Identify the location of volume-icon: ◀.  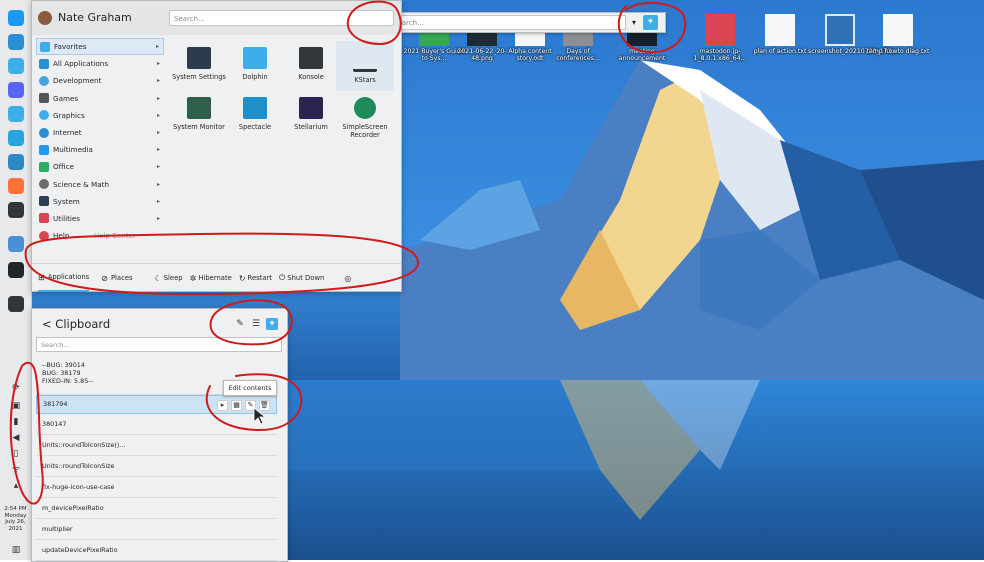
(16, 438).